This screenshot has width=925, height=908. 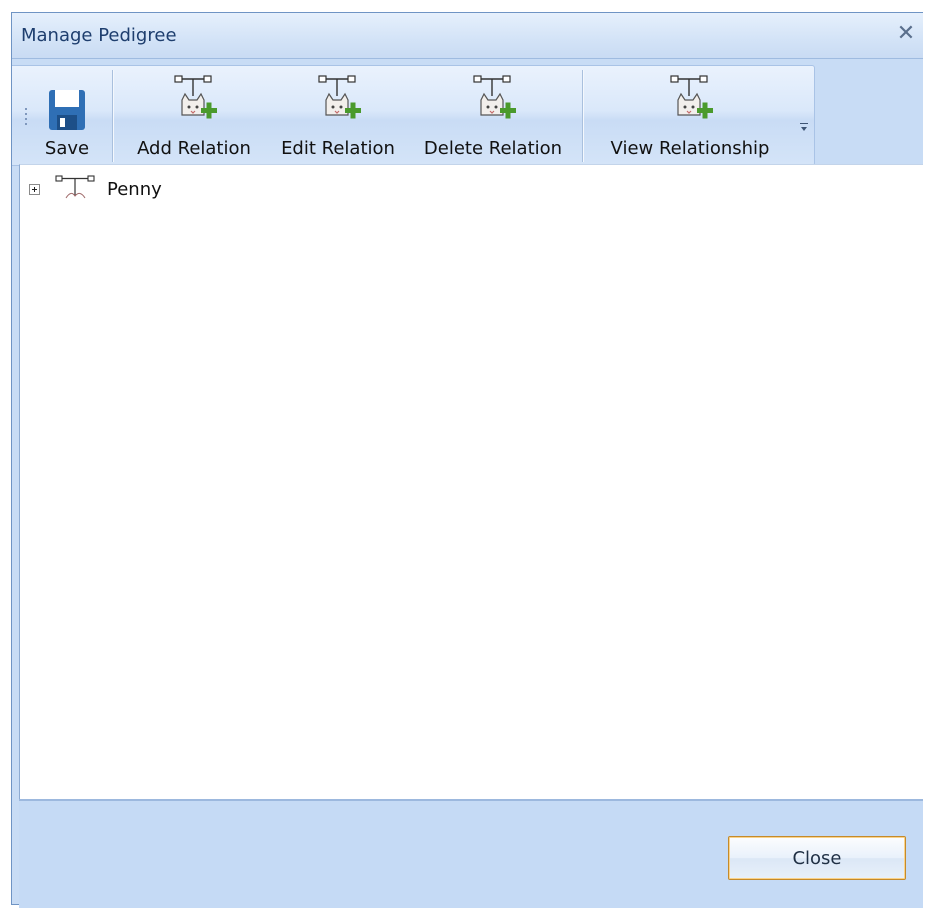 What do you see at coordinates (804, 114) in the screenshot?
I see `toolbar-overflow-button` at bounding box center [804, 114].